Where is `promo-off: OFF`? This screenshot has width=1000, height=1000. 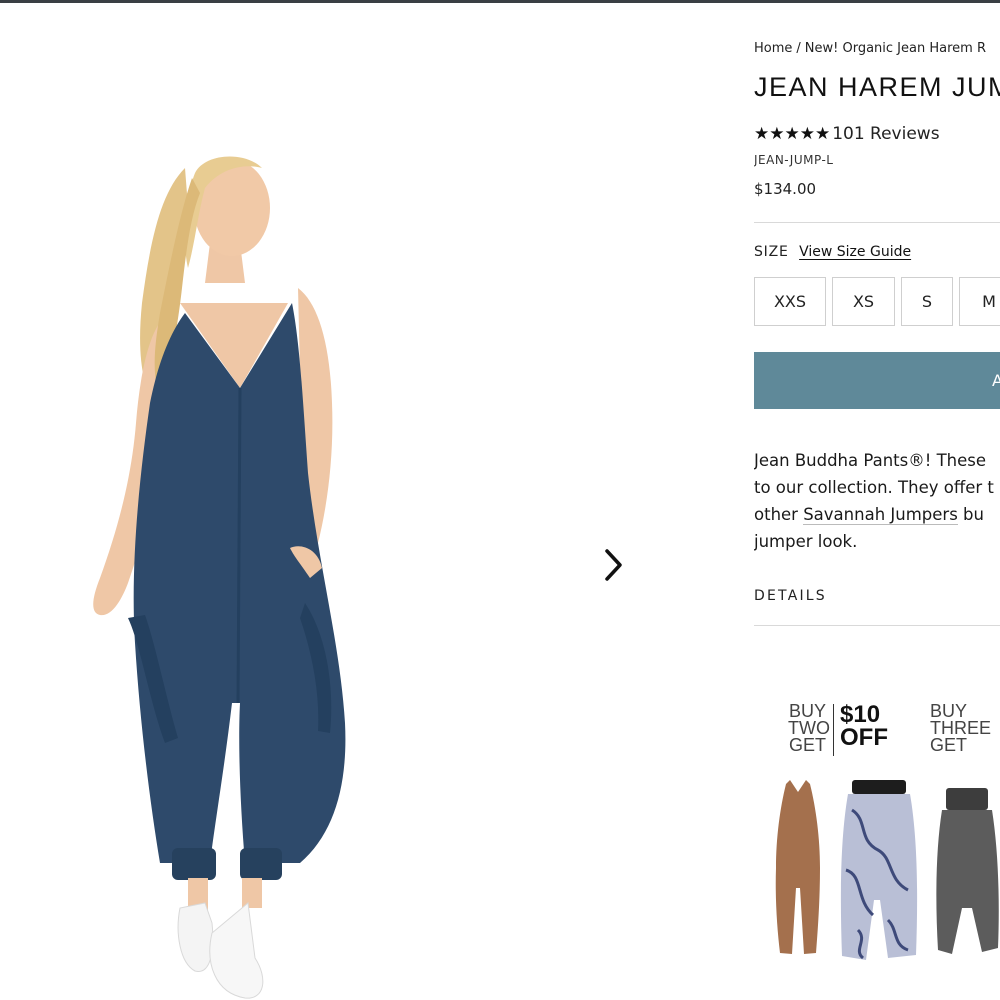
promo-off: OFF is located at coordinates (864, 737).